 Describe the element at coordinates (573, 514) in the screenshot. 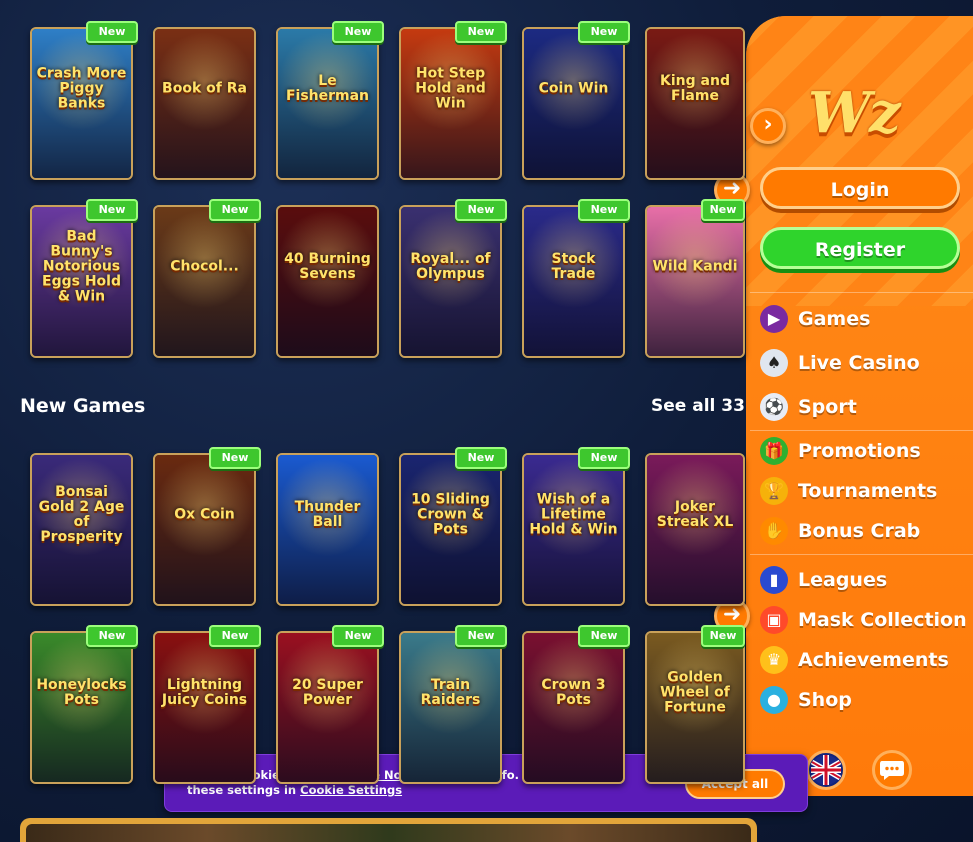

I see `game-title: Wish of a Lifetime Hold & Win` at that location.